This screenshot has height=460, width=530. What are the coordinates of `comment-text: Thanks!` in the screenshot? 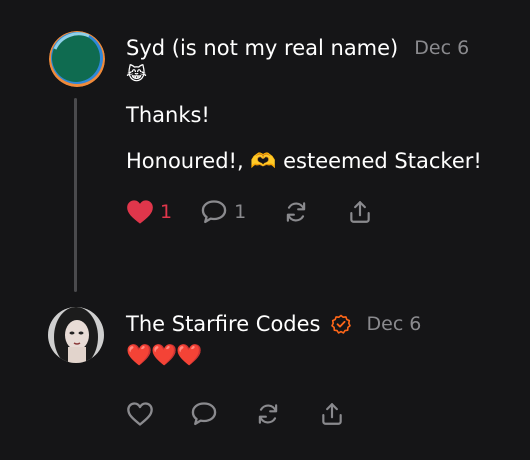 It's located at (168, 115).